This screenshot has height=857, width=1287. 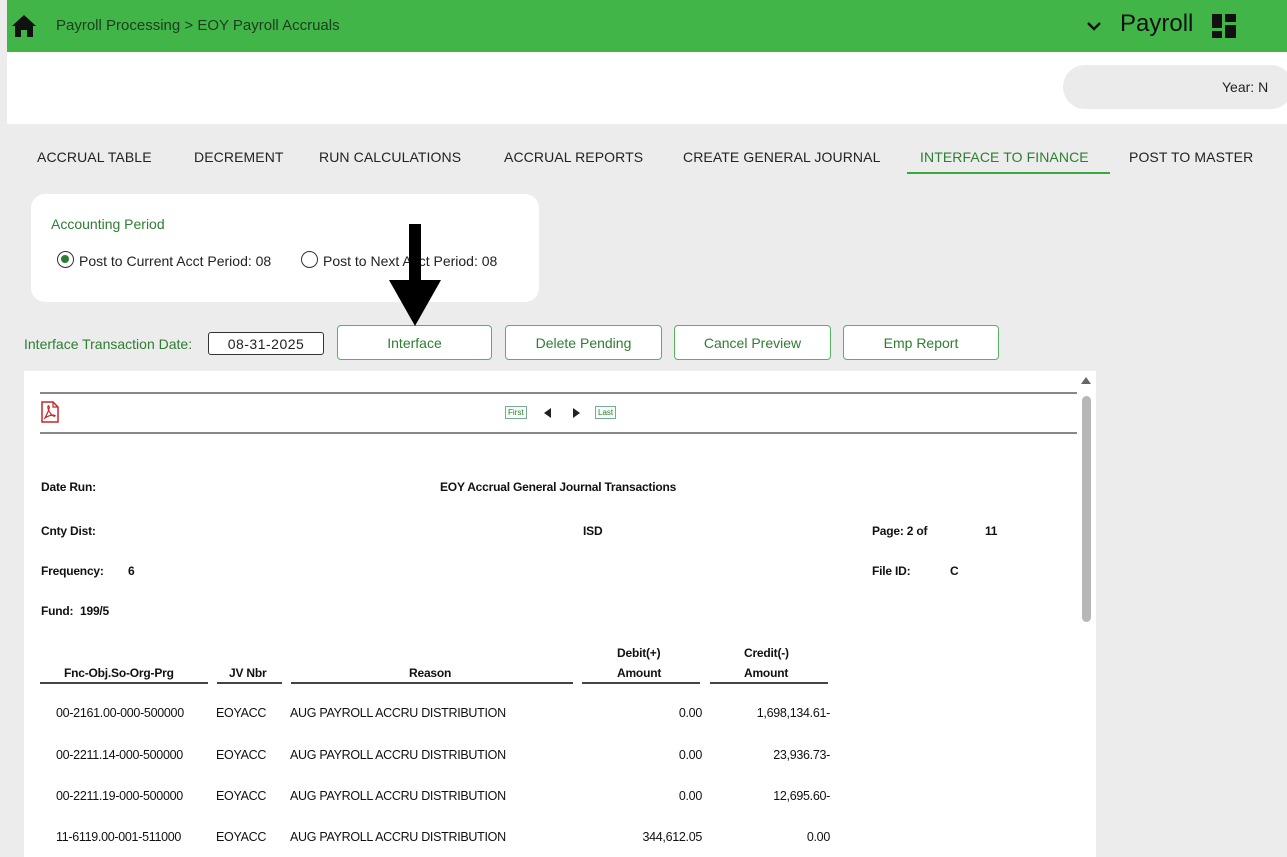 What do you see at coordinates (766, 673) in the screenshot?
I see `column-header-credit-amount: Amount` at bounding box center [766, 673].